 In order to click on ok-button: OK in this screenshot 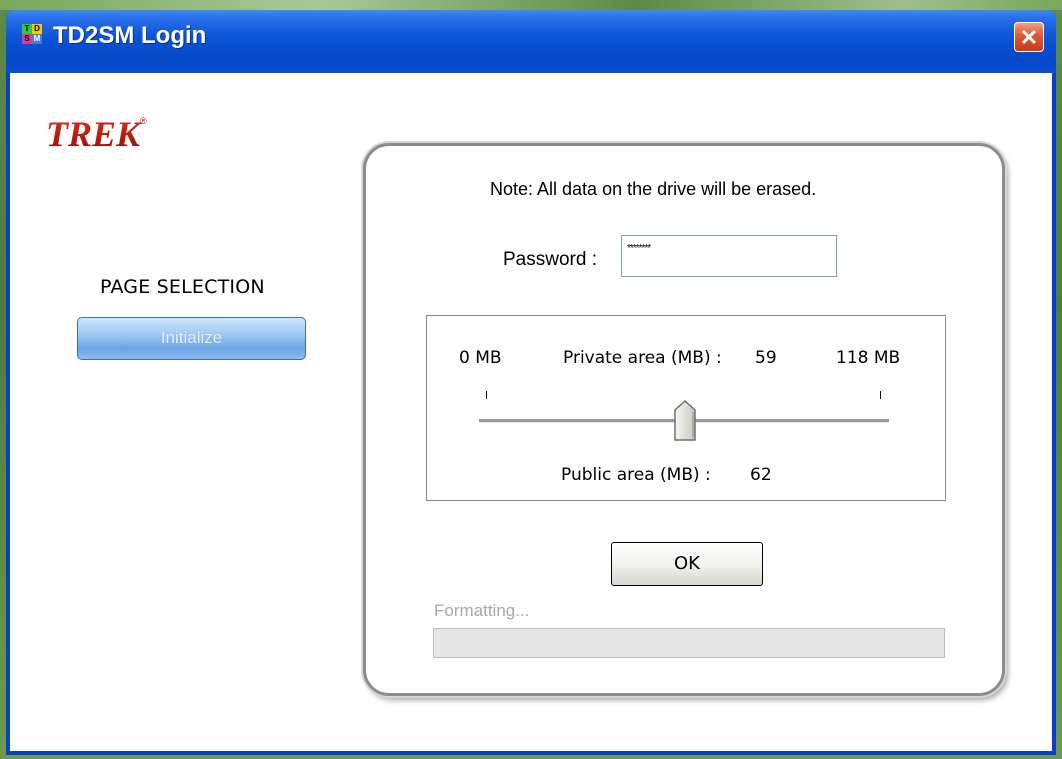, I will do `click(687, 564)`.